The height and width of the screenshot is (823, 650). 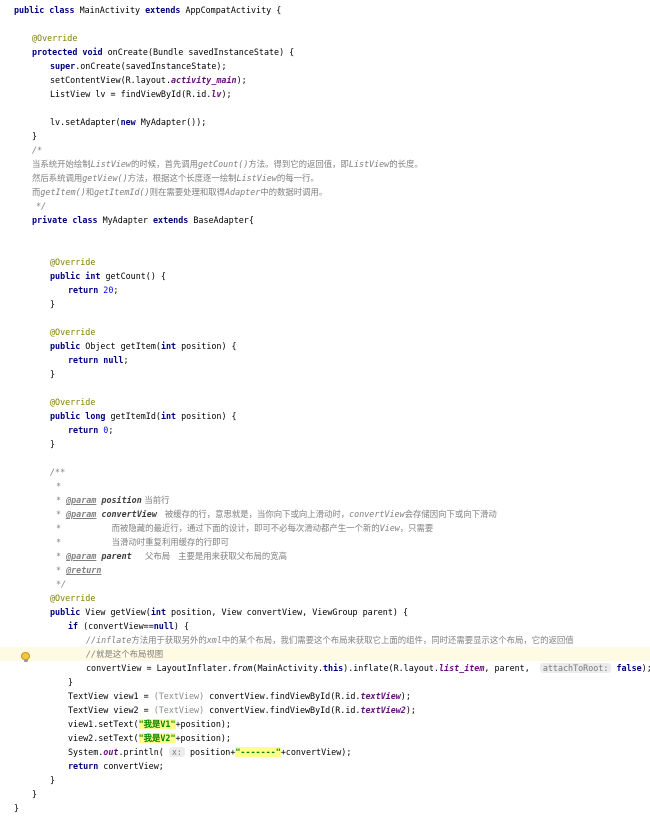 What do you see at coordinates (406, 164) in the screenshot?
I see `code-token: 的长度。` at bounding box center [406, 164].